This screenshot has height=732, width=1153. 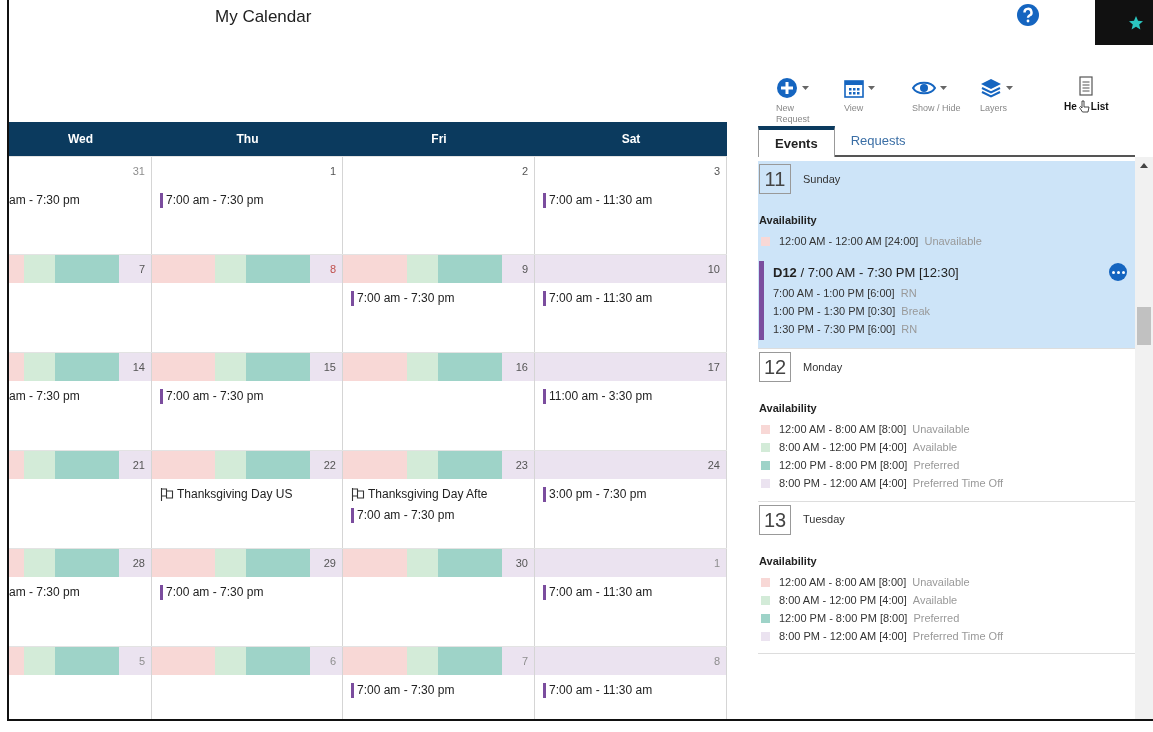 What do you see at coordinates (631, 139) in the screenshot?
I see `column-header: Sat` at bounding box center [631, 139].